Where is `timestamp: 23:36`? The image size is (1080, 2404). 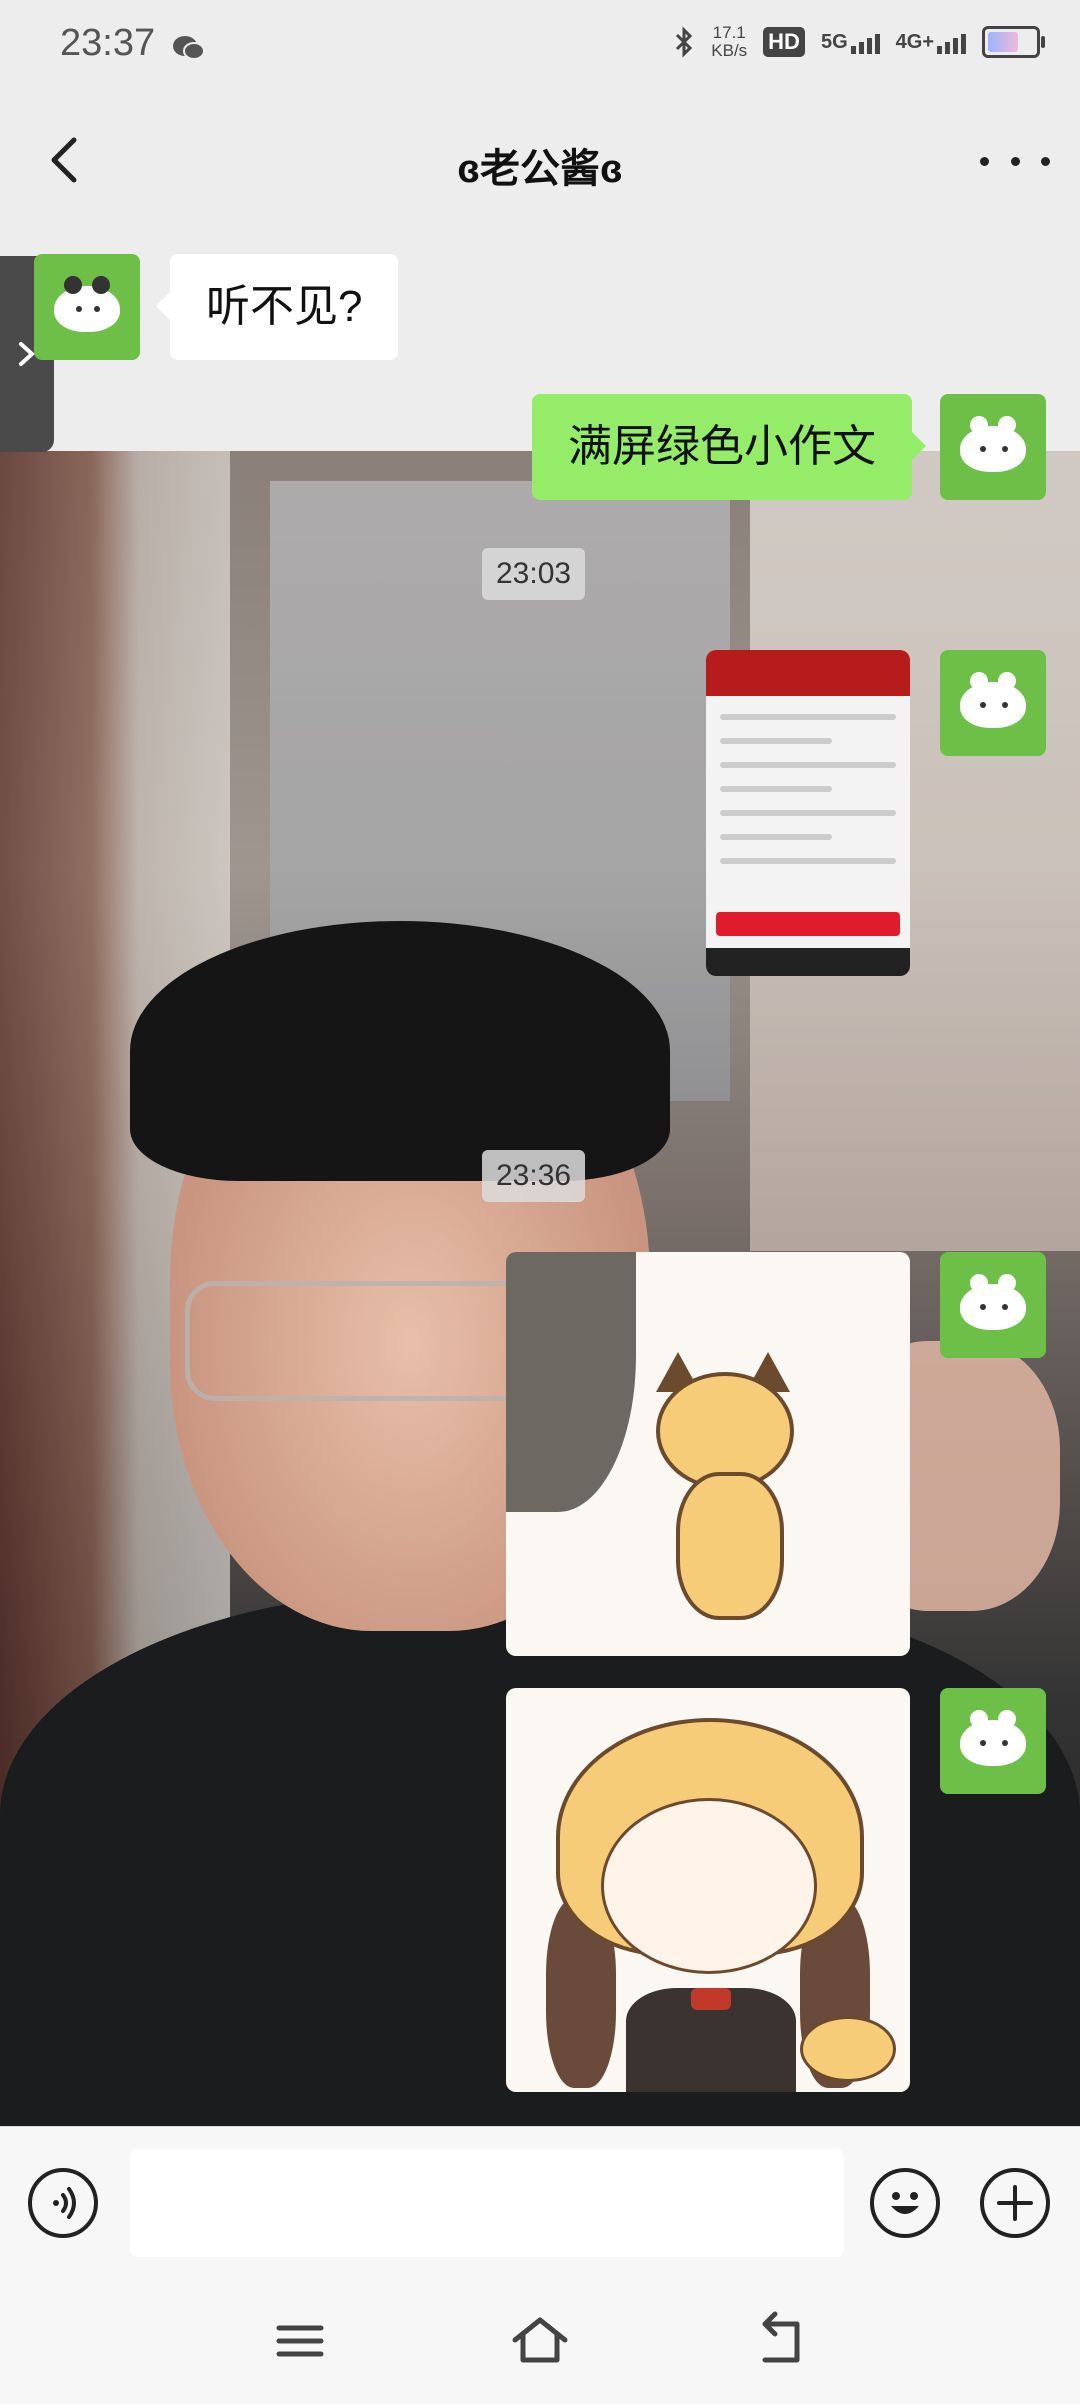 timestamp: 23:36 is located at coordinates (534, 1176).